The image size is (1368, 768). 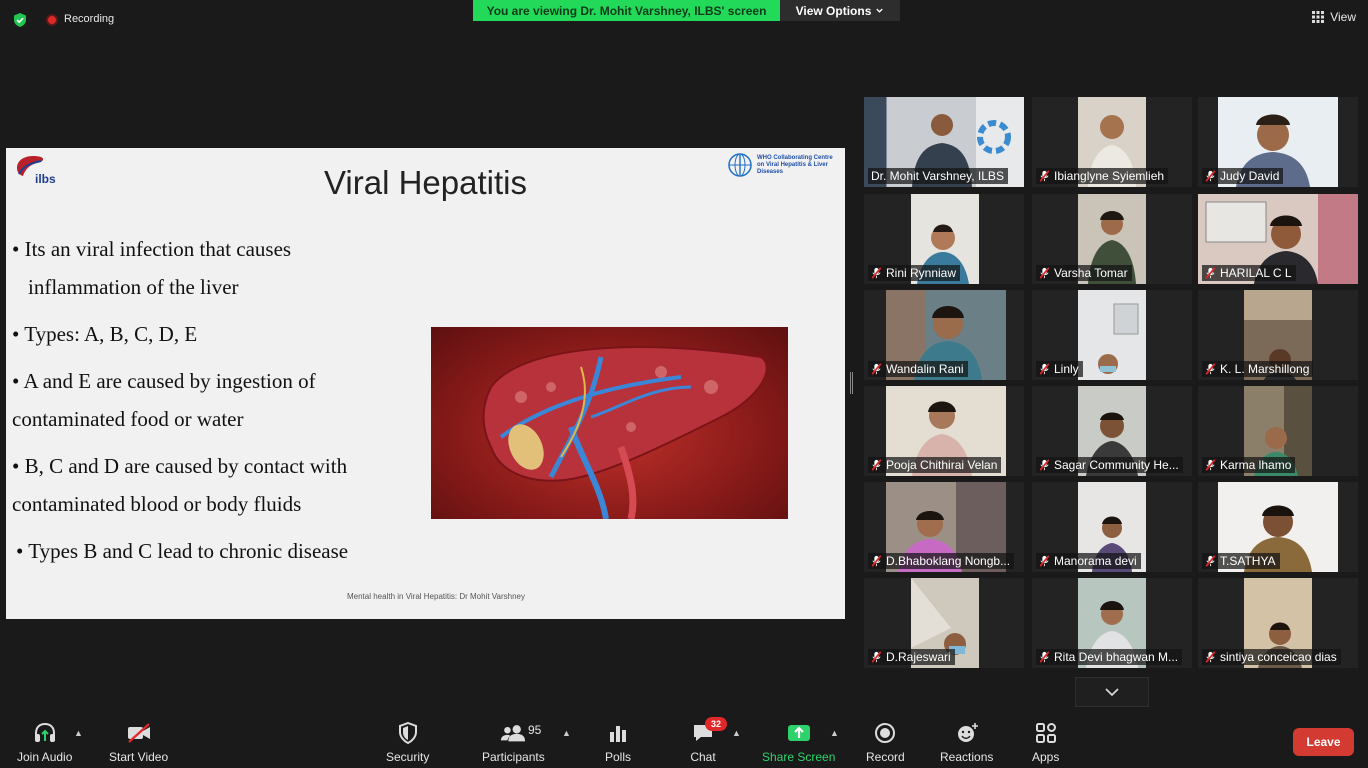 What do you see at coordinates (407, 733) in the screenshot?
I see `shield-icon` at bounding box center [407, 733].